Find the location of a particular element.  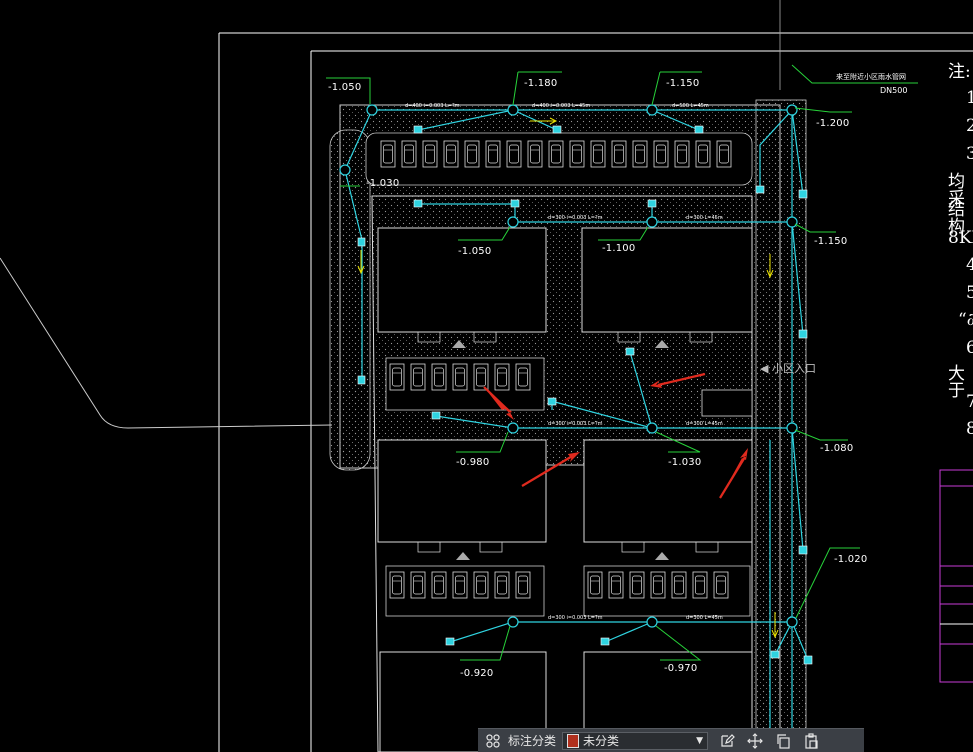

elevation-label: -1.020 is located at coordinates (851, 559).